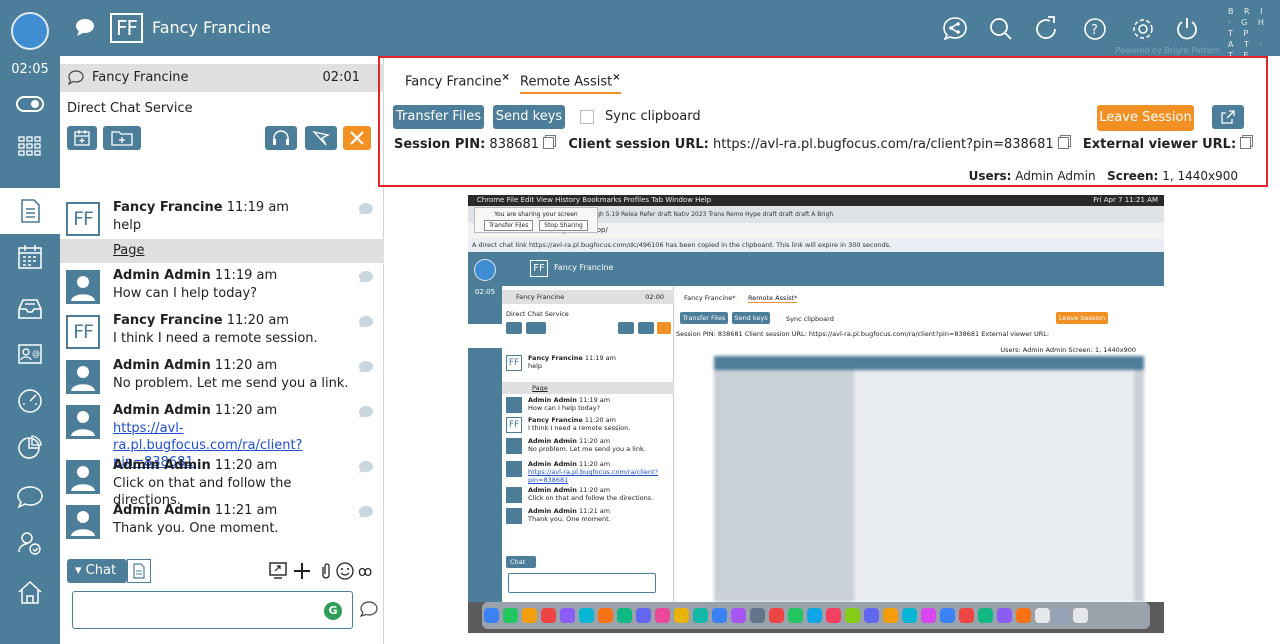 This screenshot has width=1280, height=644. Describe the element at coordinates (582, 583) in the screenshot. I see `inner-composer` at that location.